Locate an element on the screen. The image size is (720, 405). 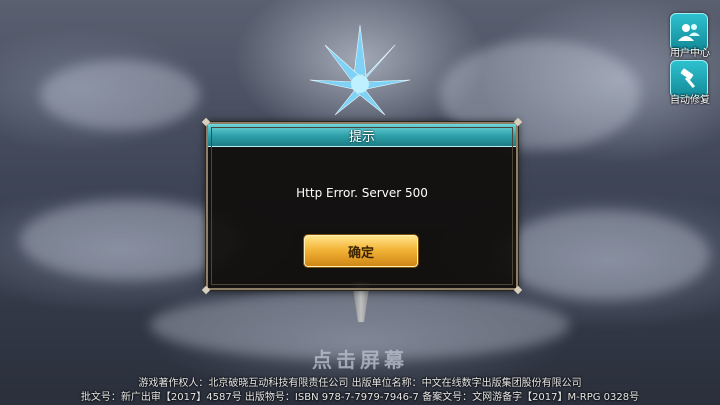
tap-screen-prompt: 点击屏幕 is located at coordinates (360, 360).